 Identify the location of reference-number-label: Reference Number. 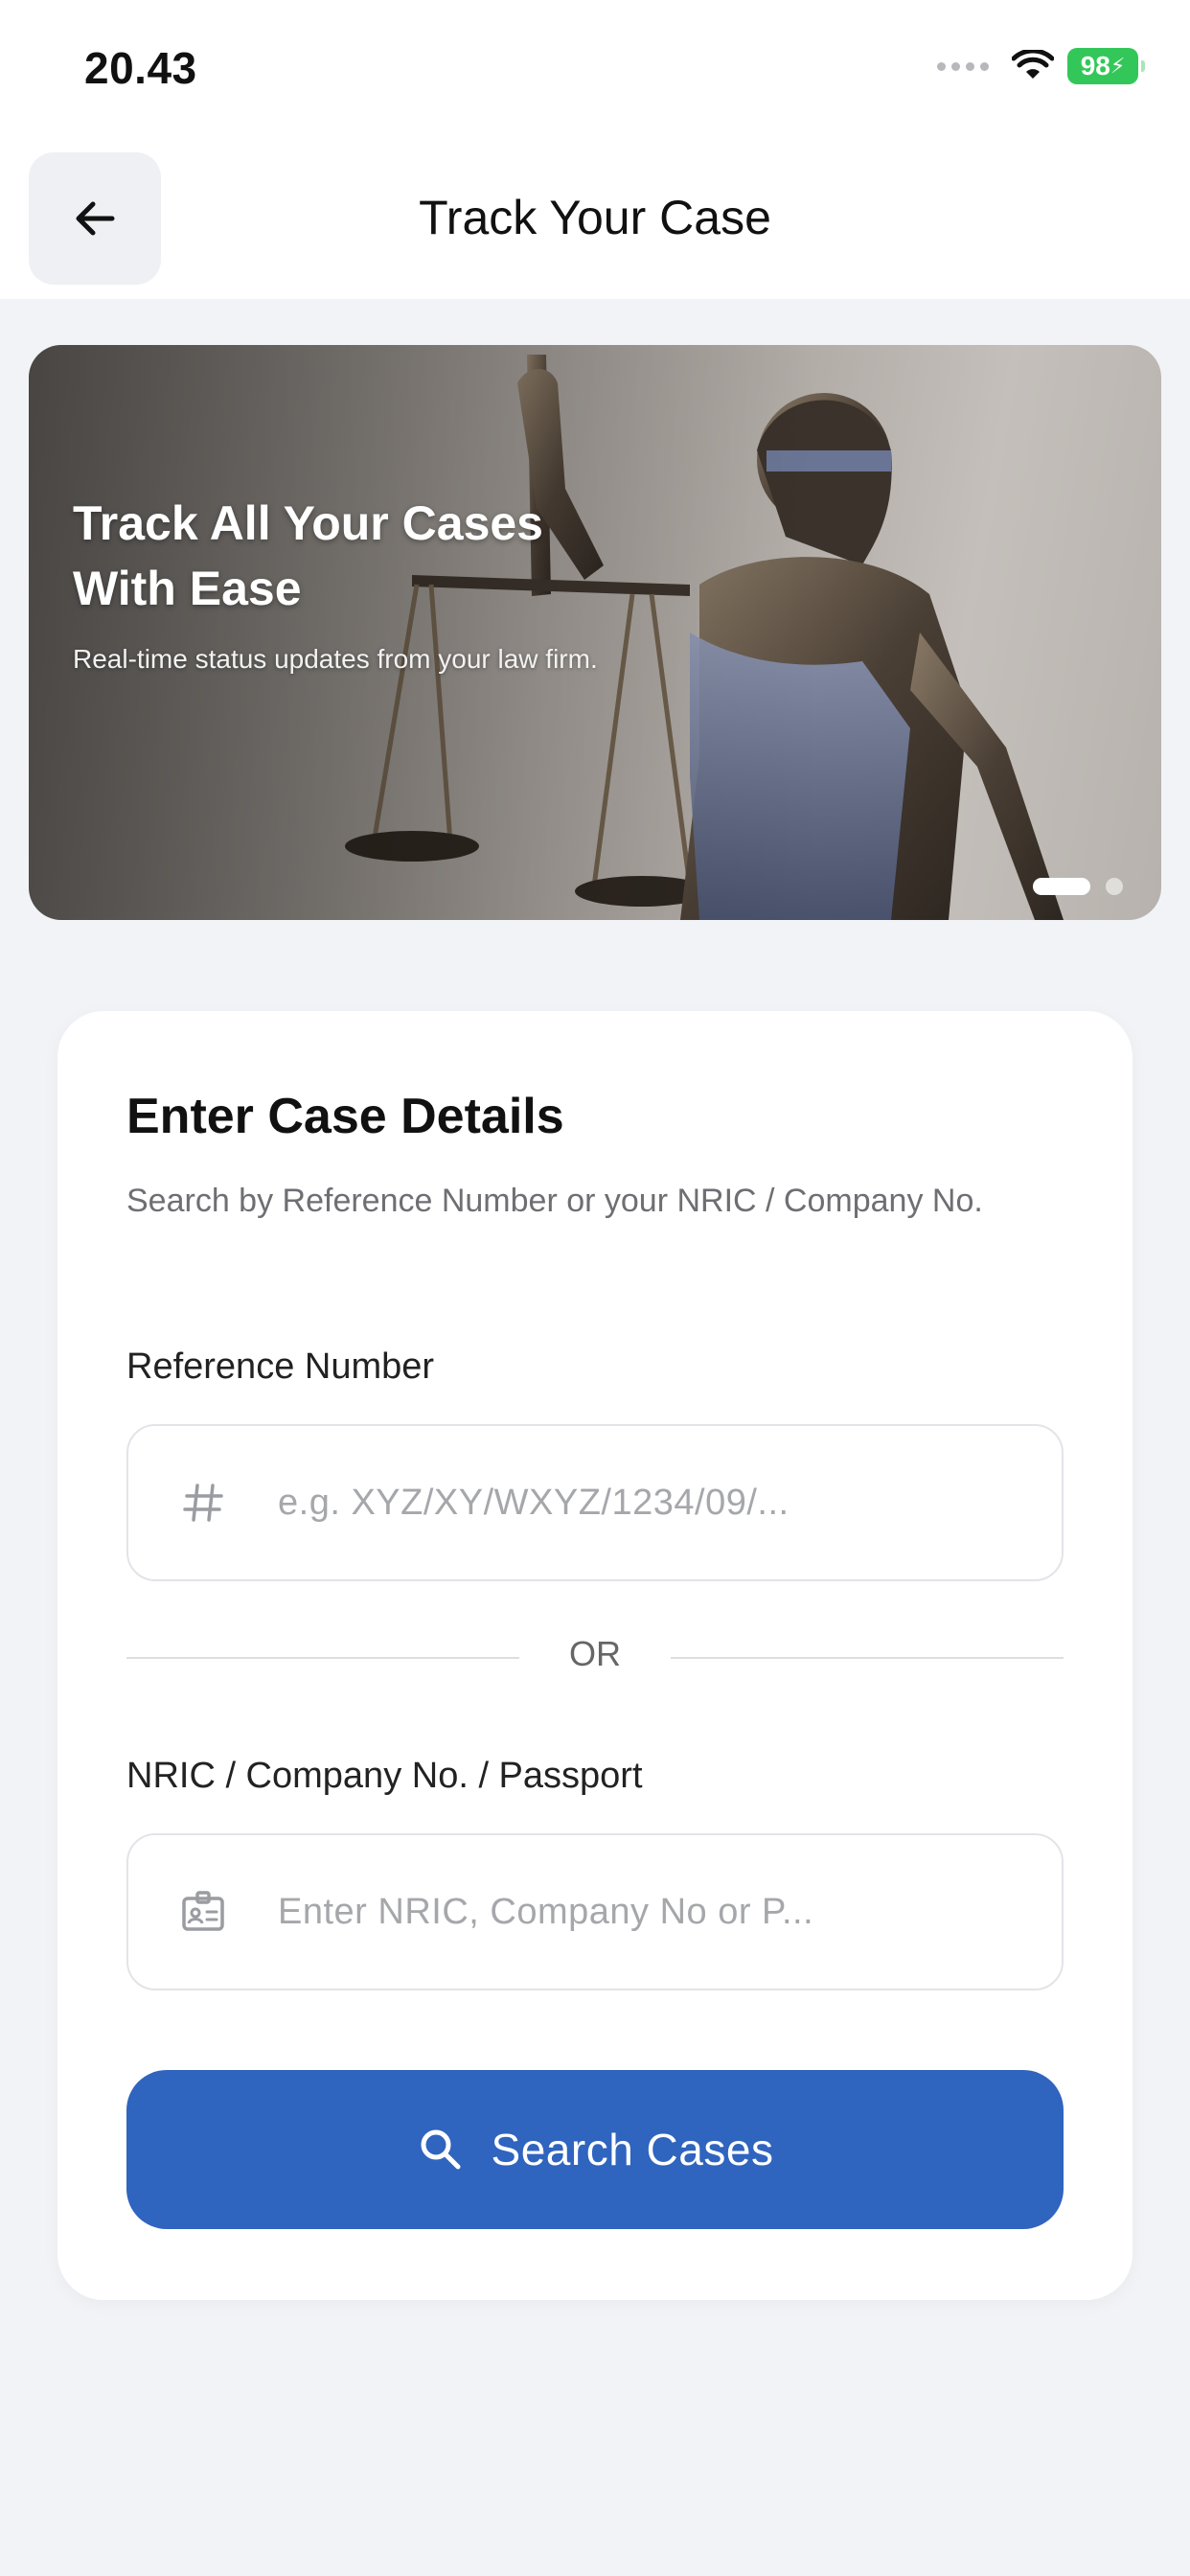
(280, 1366).